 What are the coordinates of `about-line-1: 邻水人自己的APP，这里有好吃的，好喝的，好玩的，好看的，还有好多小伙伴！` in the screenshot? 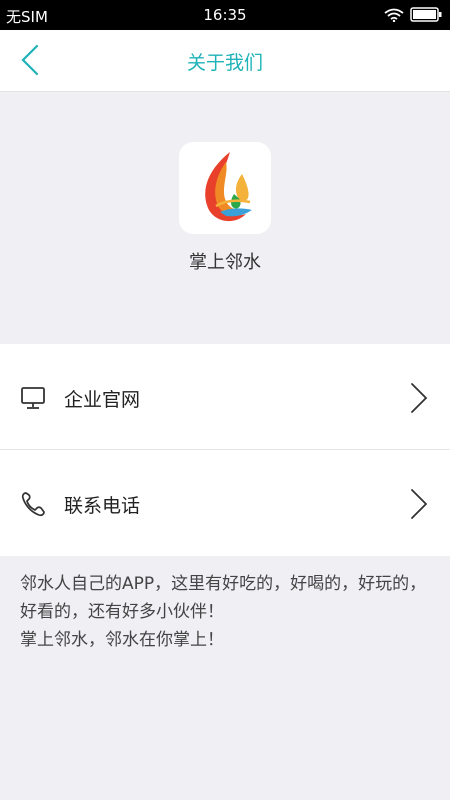 It's located at (223, 598).